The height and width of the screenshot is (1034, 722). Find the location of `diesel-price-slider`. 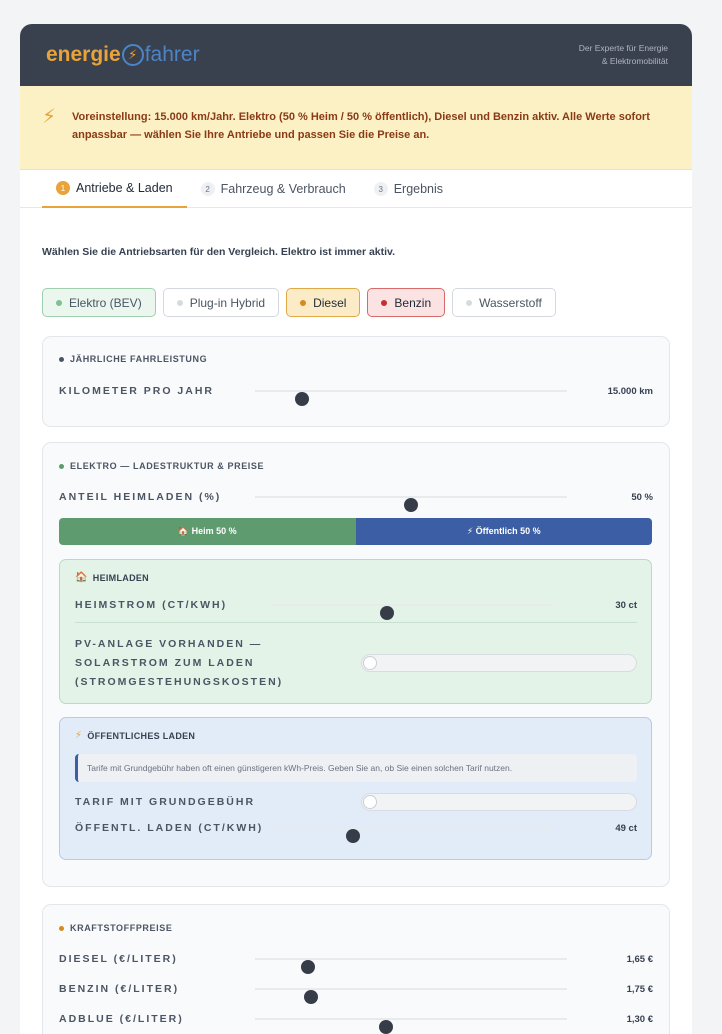

diesel-price-slider is located at coordinates (411, 966).